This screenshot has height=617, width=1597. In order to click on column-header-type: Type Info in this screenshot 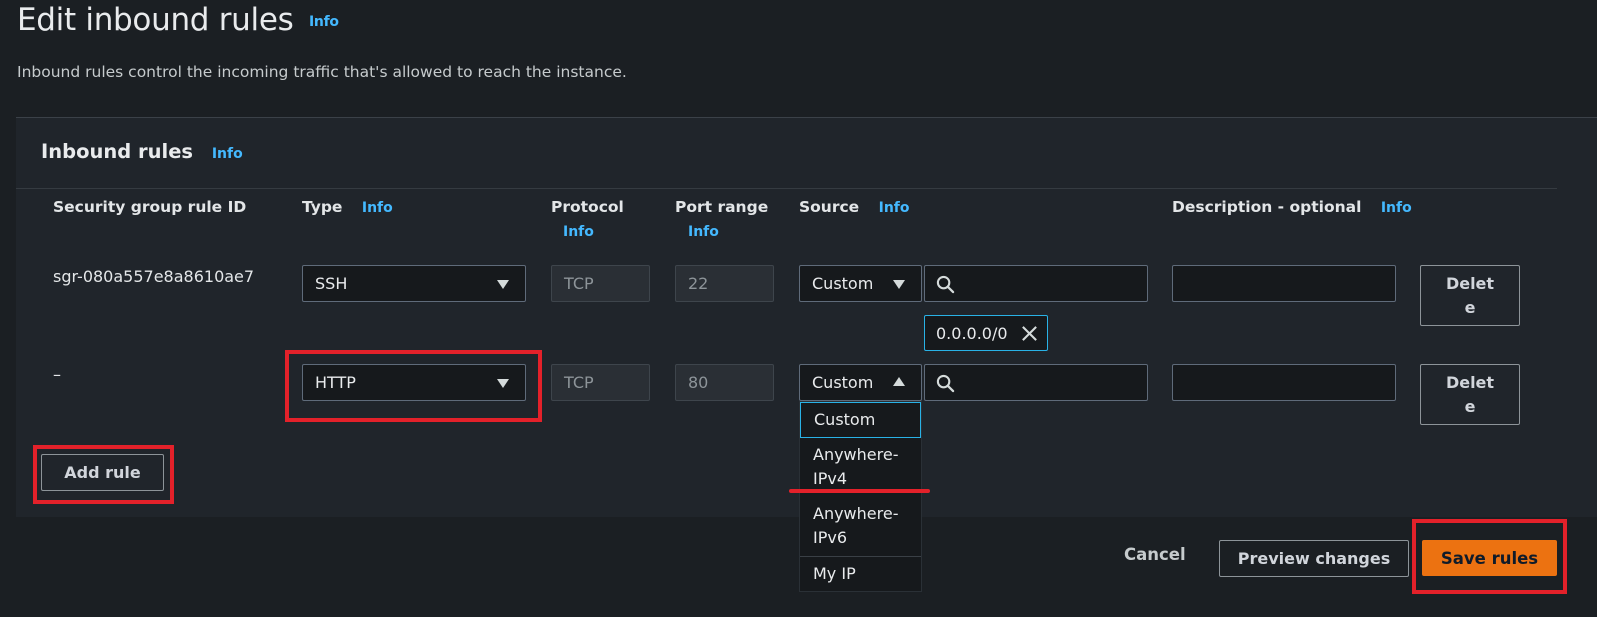, I will do `click(347, 207)`.